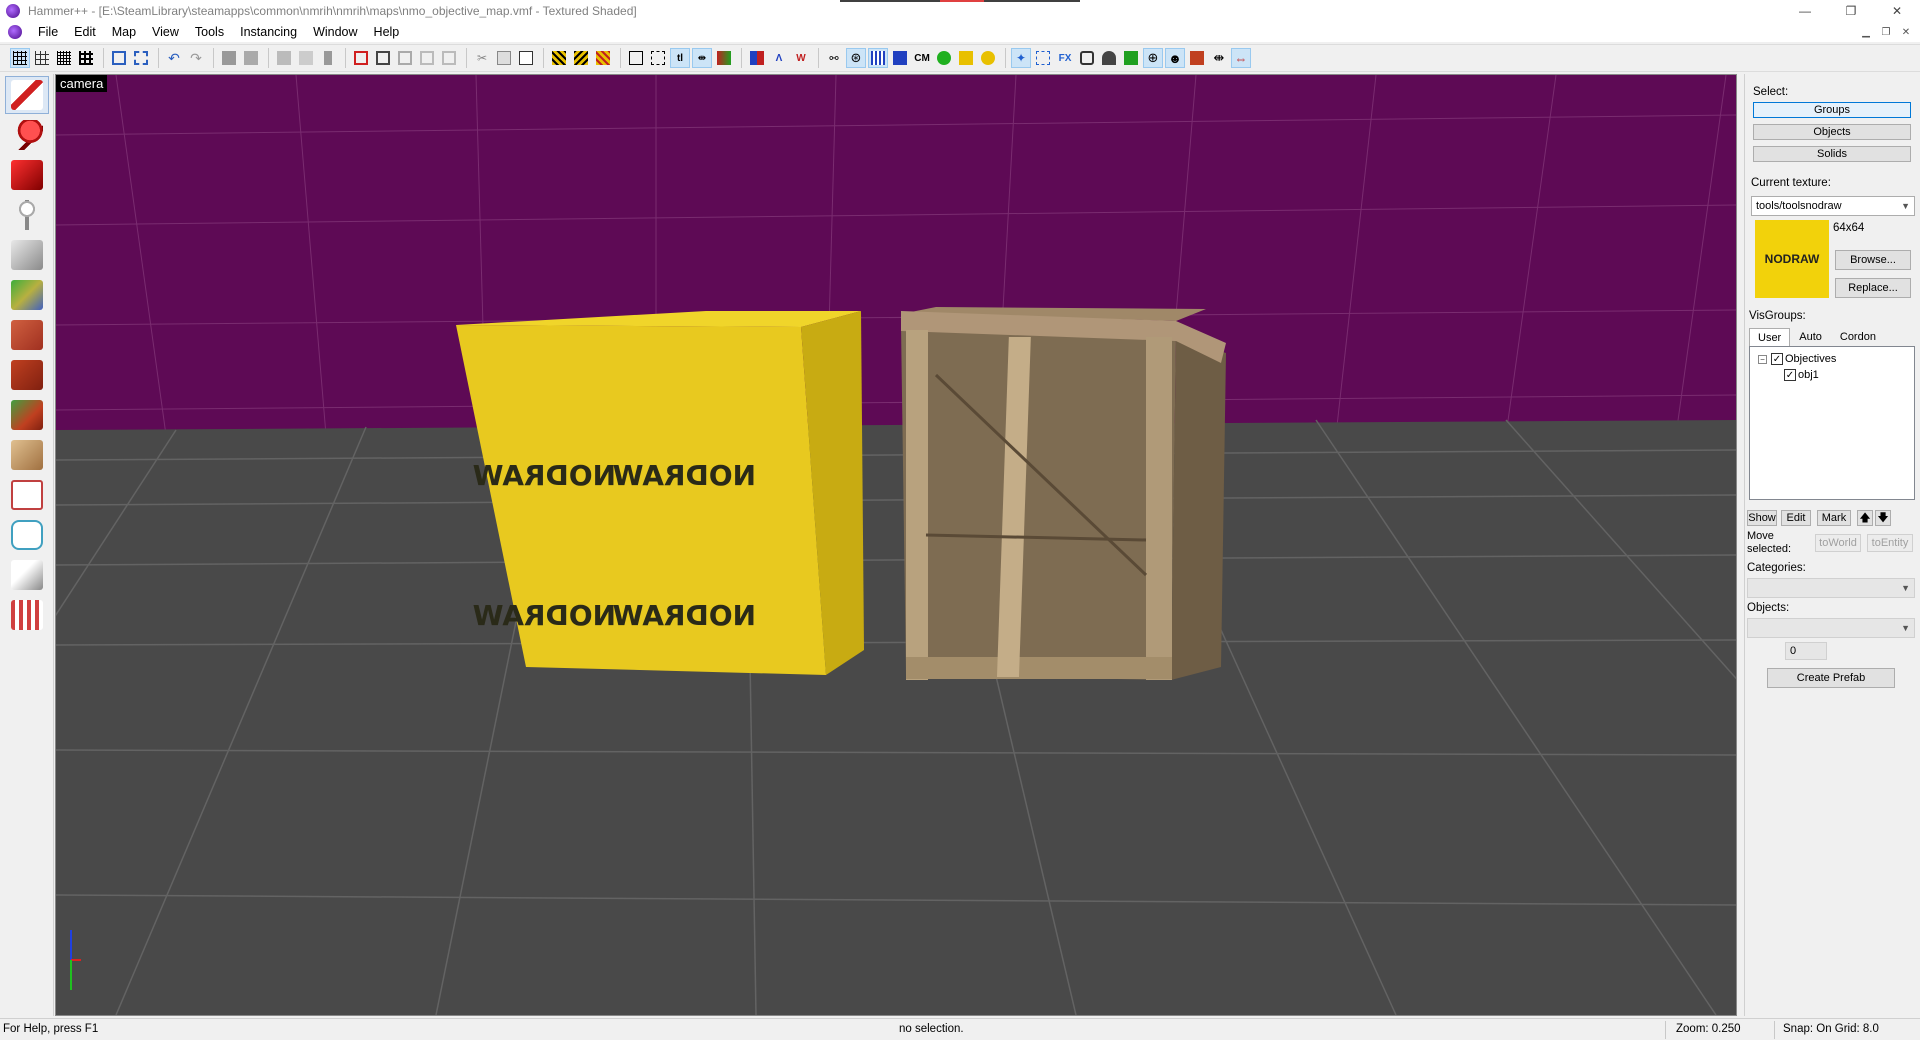 This screenshot has width=1920, height=1040. I want to click on edit-button: Edit, so click(1796, 518).